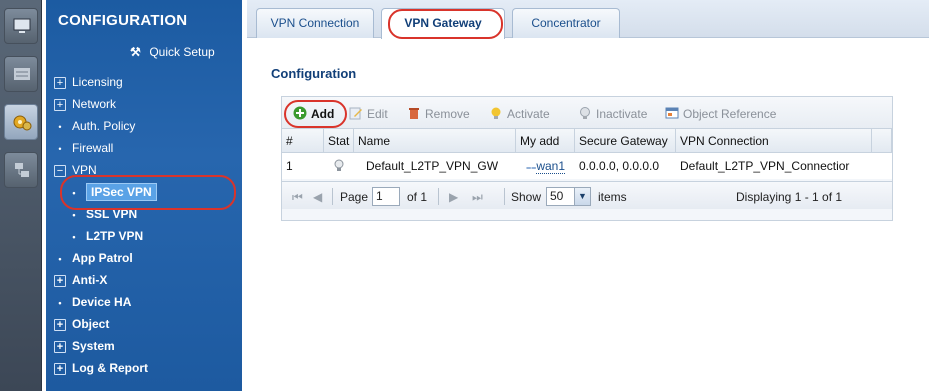 The width and height of the screenshot is (929, 391). Describe the element at coordinates (104, 126) in the screenshot. I see `nav-item-label: Auth. Policy` at that location.